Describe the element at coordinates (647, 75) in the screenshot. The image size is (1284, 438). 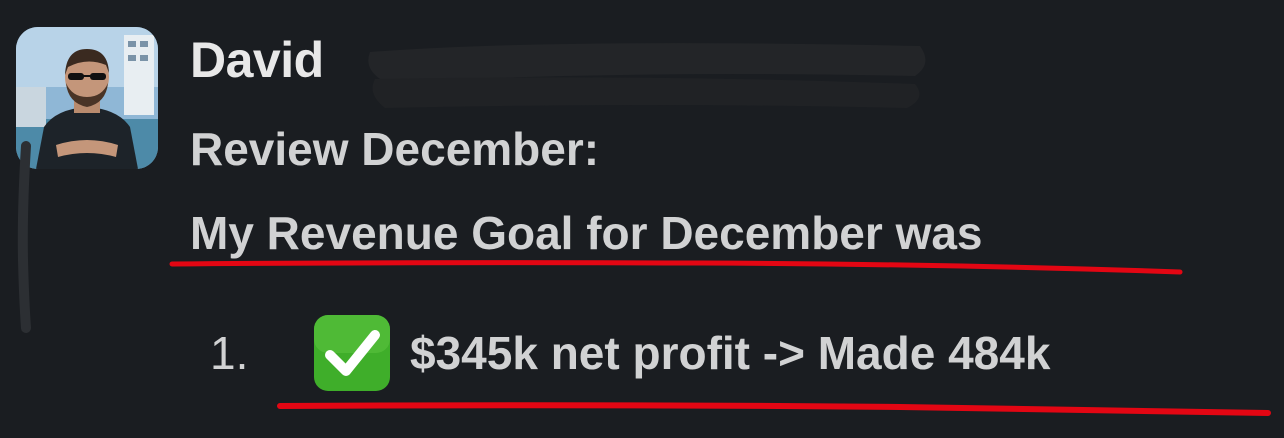
I see `redaction-mark` at that location.